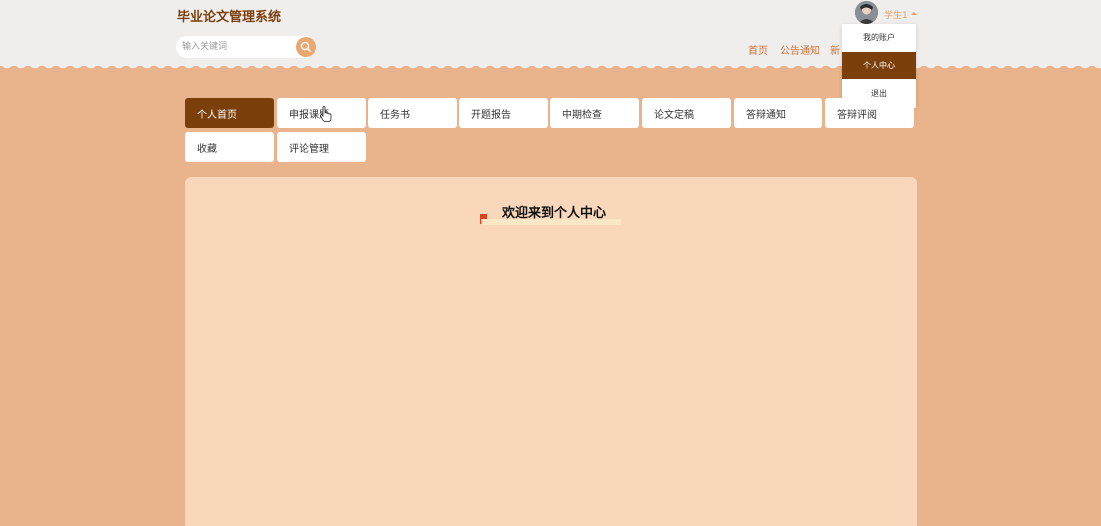 The image size is (1101, 526). I want to click on dropdown-personal-center: 个人中心, so click(879, 65).